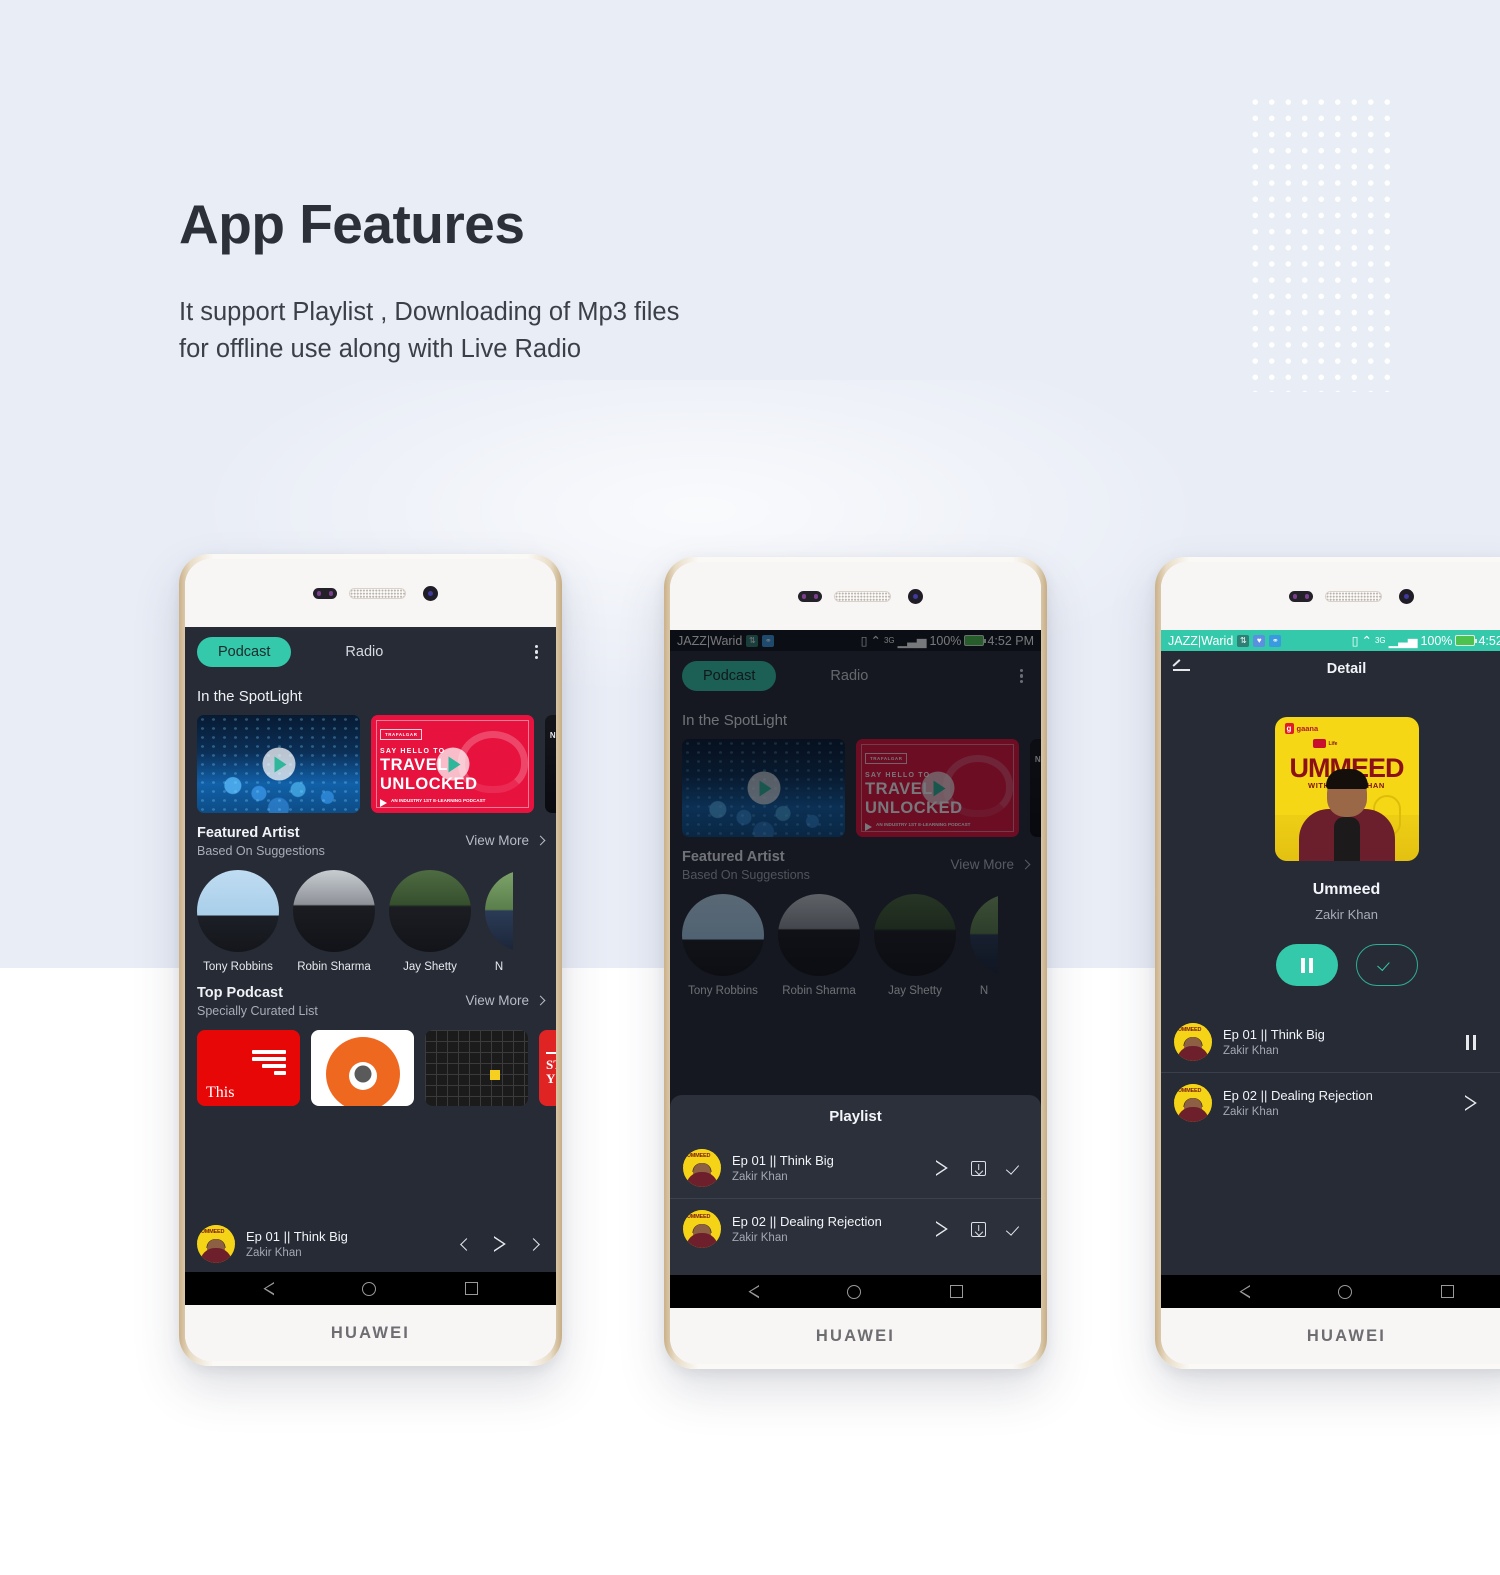 Image resolution: width=1500 pixels, height=1575 pixels. What do you see at coordinates (497, 840) in the screenshot?
I see `view-more-label: View More` at bounding box center [497, 840].